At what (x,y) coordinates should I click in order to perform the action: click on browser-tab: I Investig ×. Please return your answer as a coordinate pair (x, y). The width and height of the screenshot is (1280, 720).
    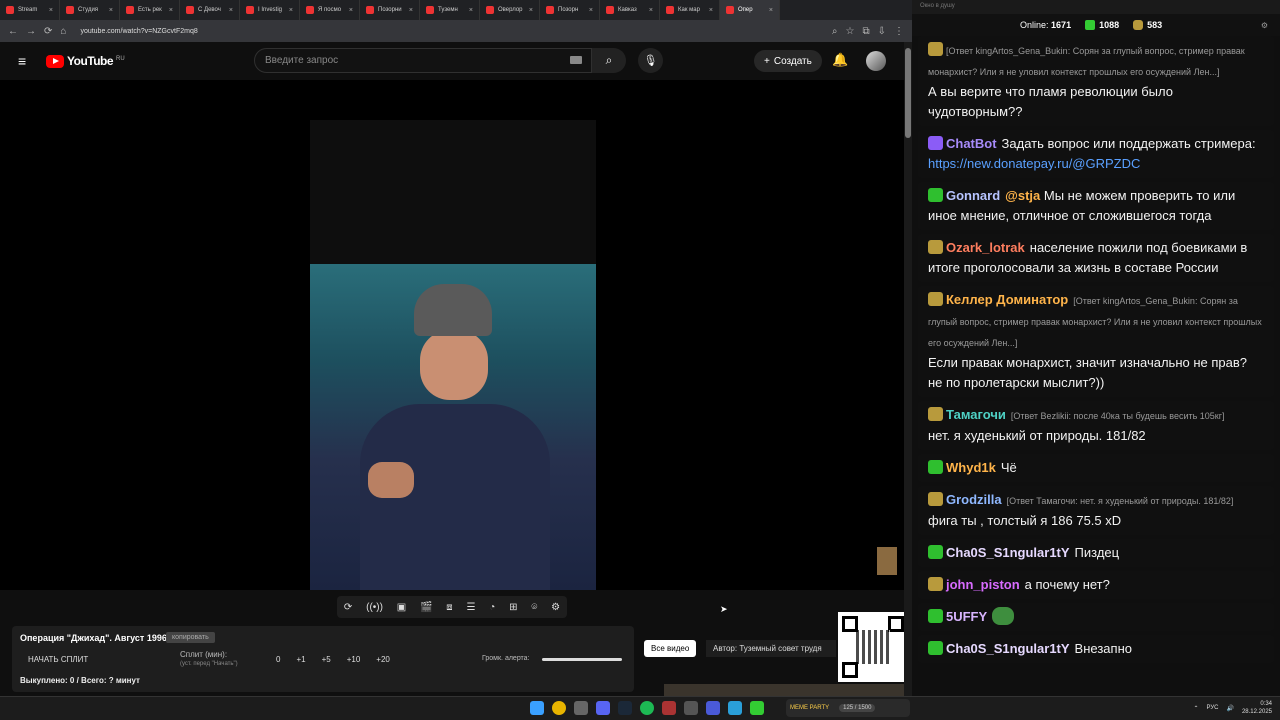
    Looking at the image, I should click on (270, 10).